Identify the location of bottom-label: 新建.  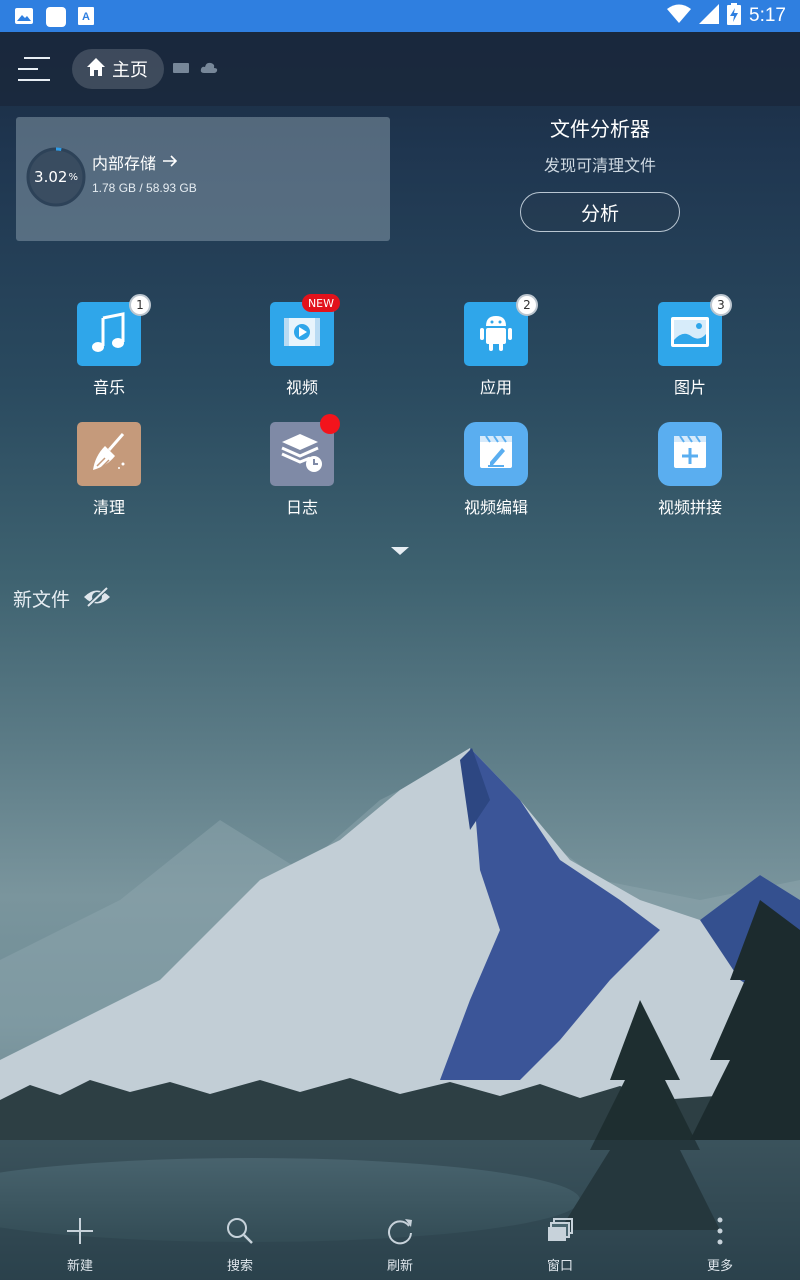
(79, 1266).